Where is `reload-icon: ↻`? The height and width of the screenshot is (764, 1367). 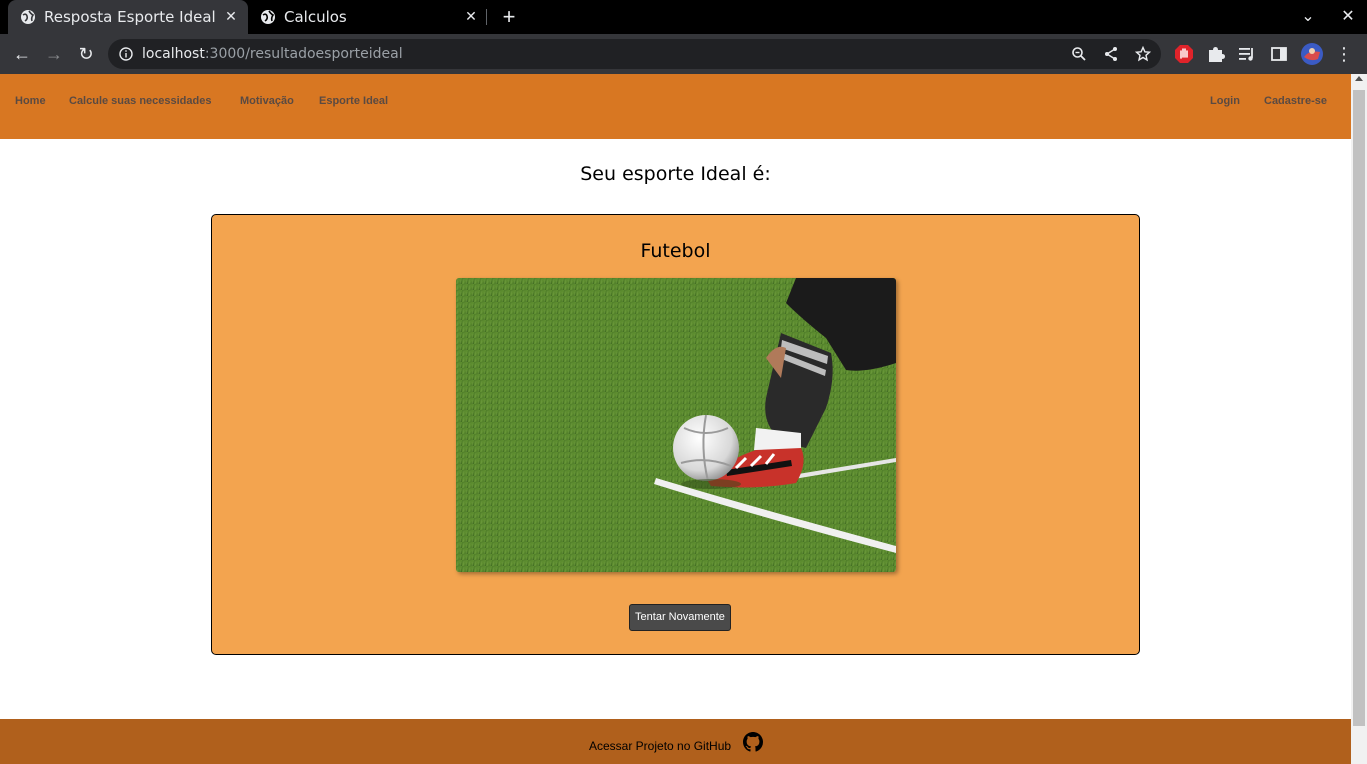
reload-icon: ↻ is located at coordinates (86, 54).